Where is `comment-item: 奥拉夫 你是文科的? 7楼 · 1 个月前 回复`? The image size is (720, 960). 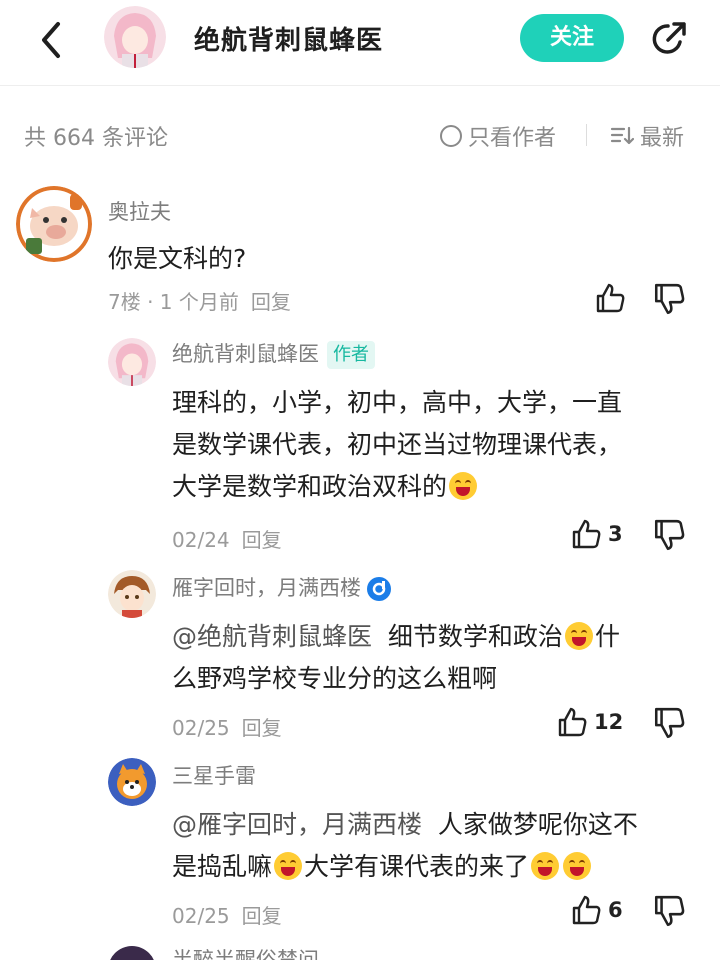
comment-item: 奥拉夫 你是文科的? 7楼 · 1 个月前 回复 is located at coordinates (360, 250).